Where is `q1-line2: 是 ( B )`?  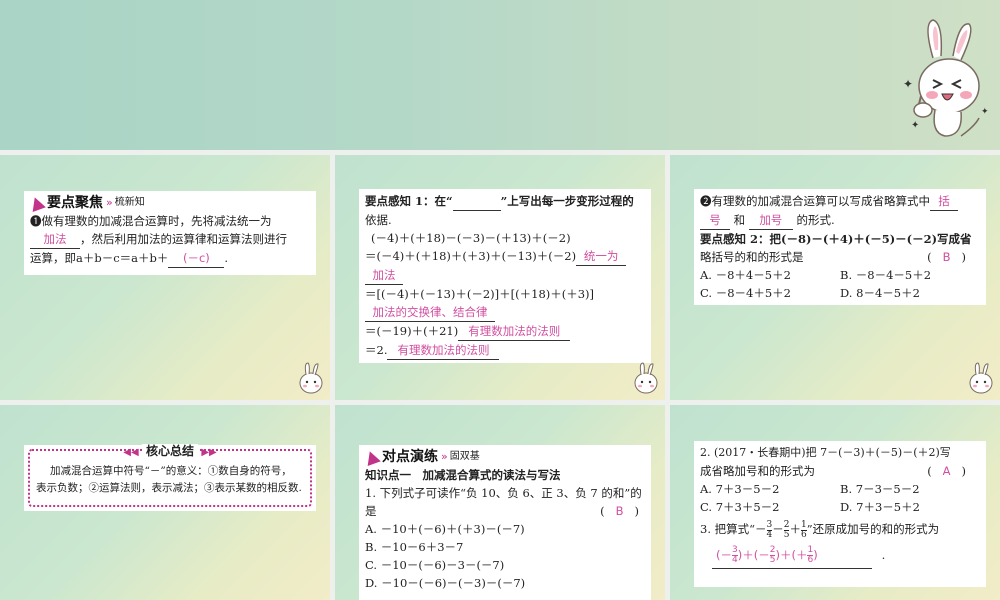 q1-line2: 是 ( B ) is located at coordinates (505, 511).